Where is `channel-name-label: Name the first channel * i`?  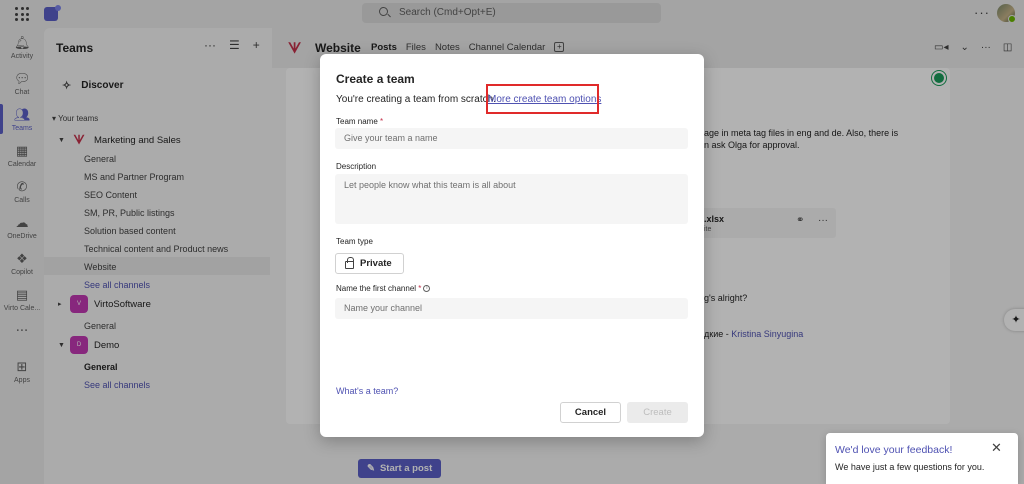
channel-name-label: Name the first channel * i is located at coordinates (383, 288).